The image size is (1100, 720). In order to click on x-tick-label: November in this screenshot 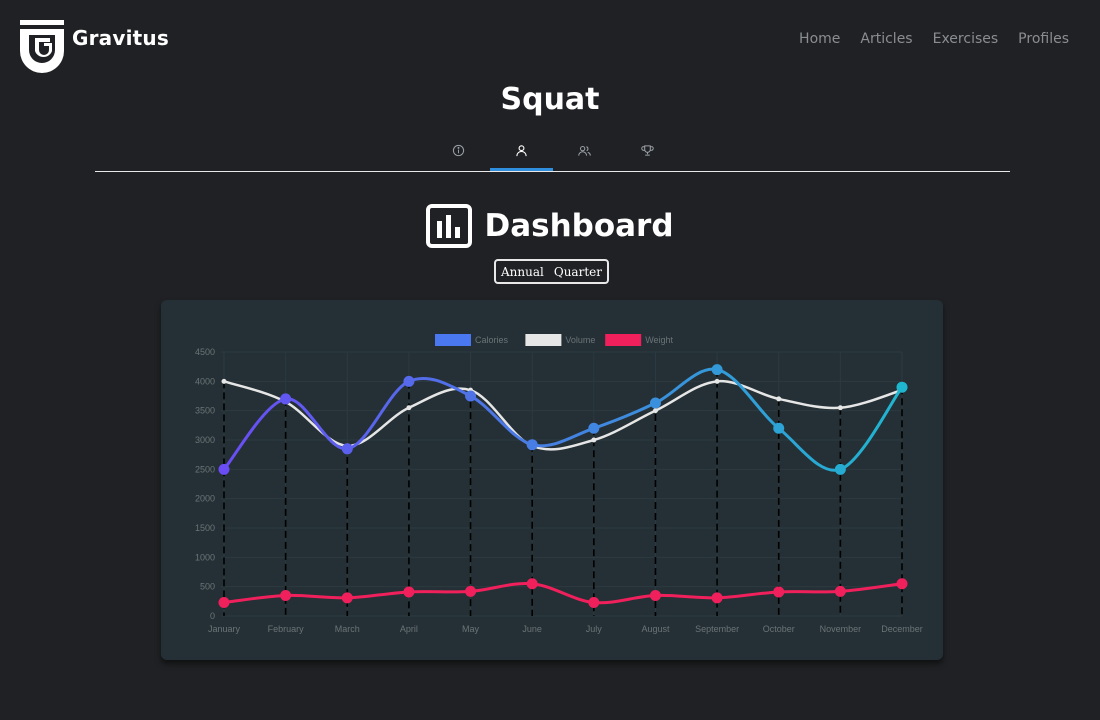, I will do `click(841, 629)`.